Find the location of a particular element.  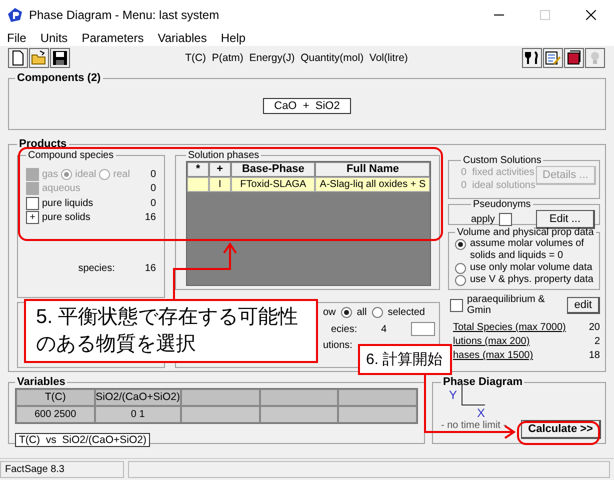

total-label: hases (max 1500) is located at coordinates (493, 355).